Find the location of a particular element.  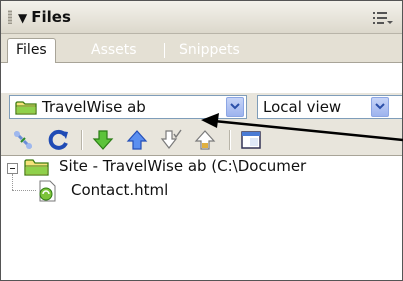

collapse-toggle is located at coordinates (12, 168).